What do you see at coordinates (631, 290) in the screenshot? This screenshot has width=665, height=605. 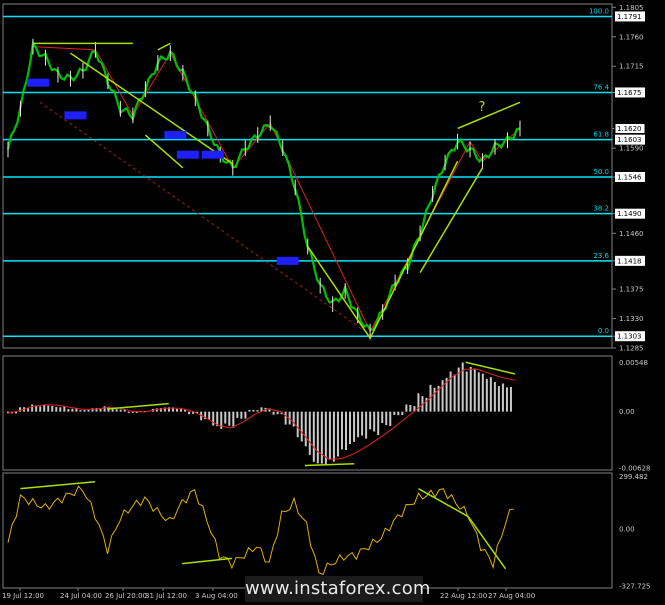 I see `price-tick-label: 1.1375` at bounding box center [631, 290].